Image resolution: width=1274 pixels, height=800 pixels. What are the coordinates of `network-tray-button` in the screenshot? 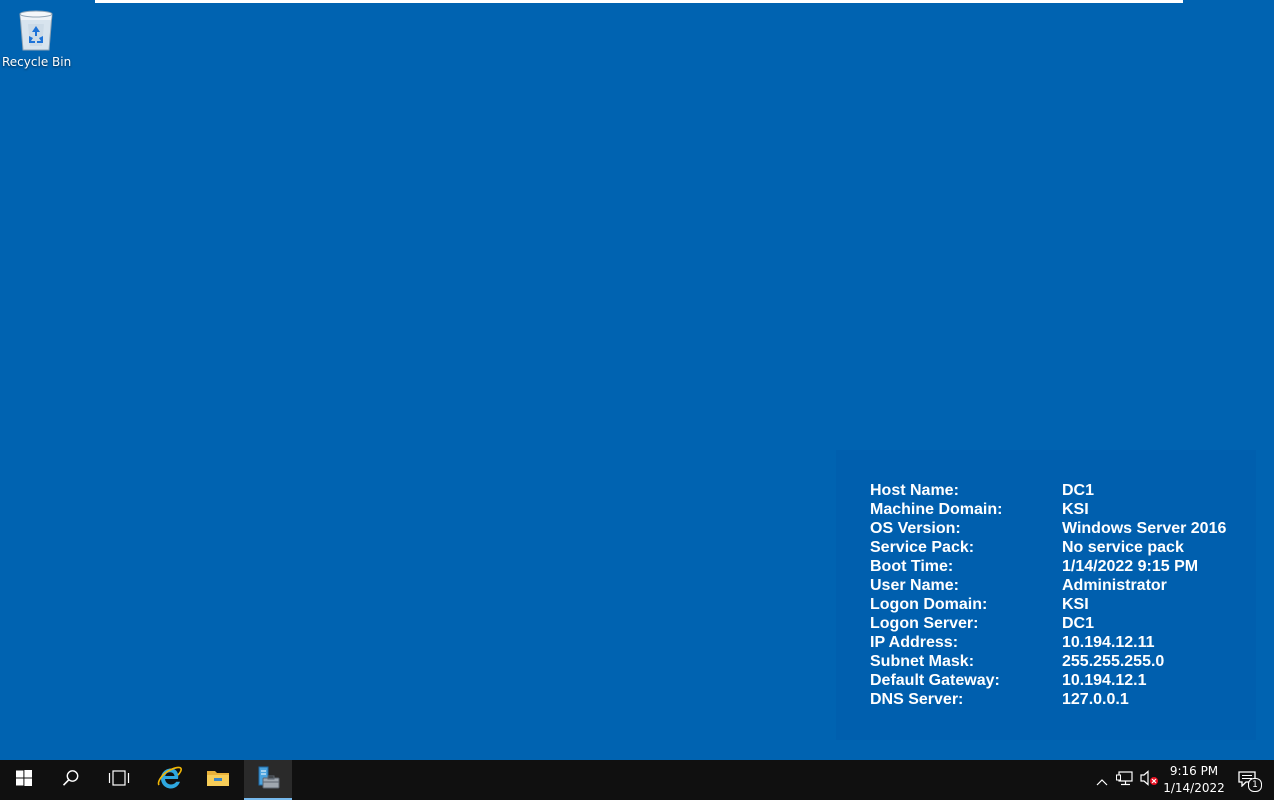 It's located at (1125, 780).